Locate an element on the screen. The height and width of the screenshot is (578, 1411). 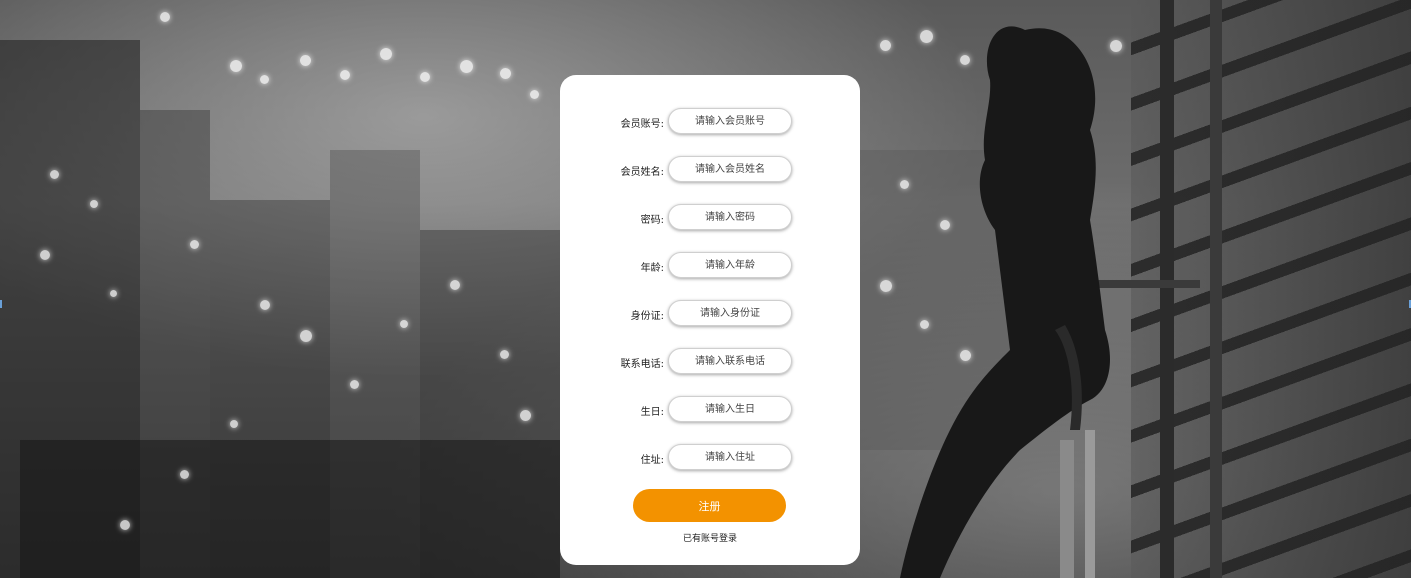
left-edge-marker is located at coordinates (1, 304).